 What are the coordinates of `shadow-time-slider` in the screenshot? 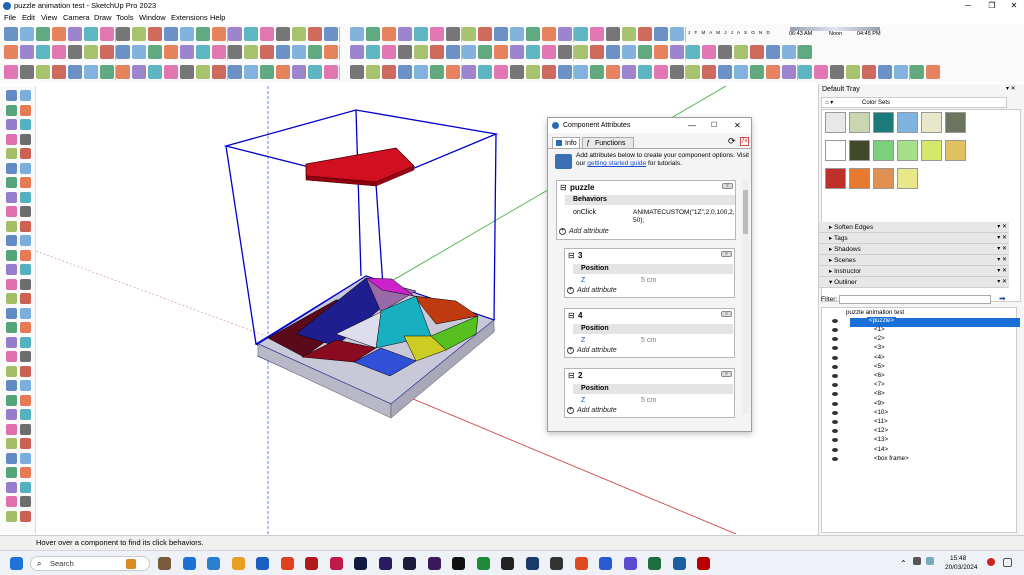 It's located at (835, 29).